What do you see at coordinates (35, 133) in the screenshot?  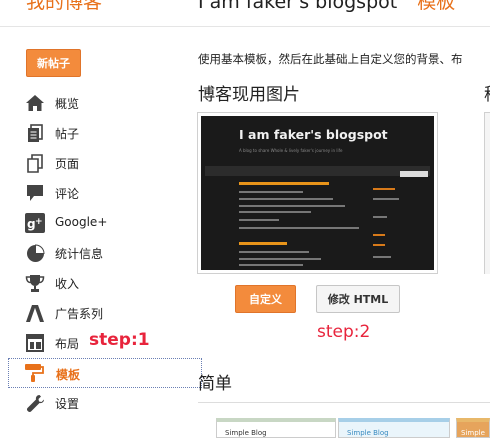 I see `posts-icon` at bounding box center [35, 133].